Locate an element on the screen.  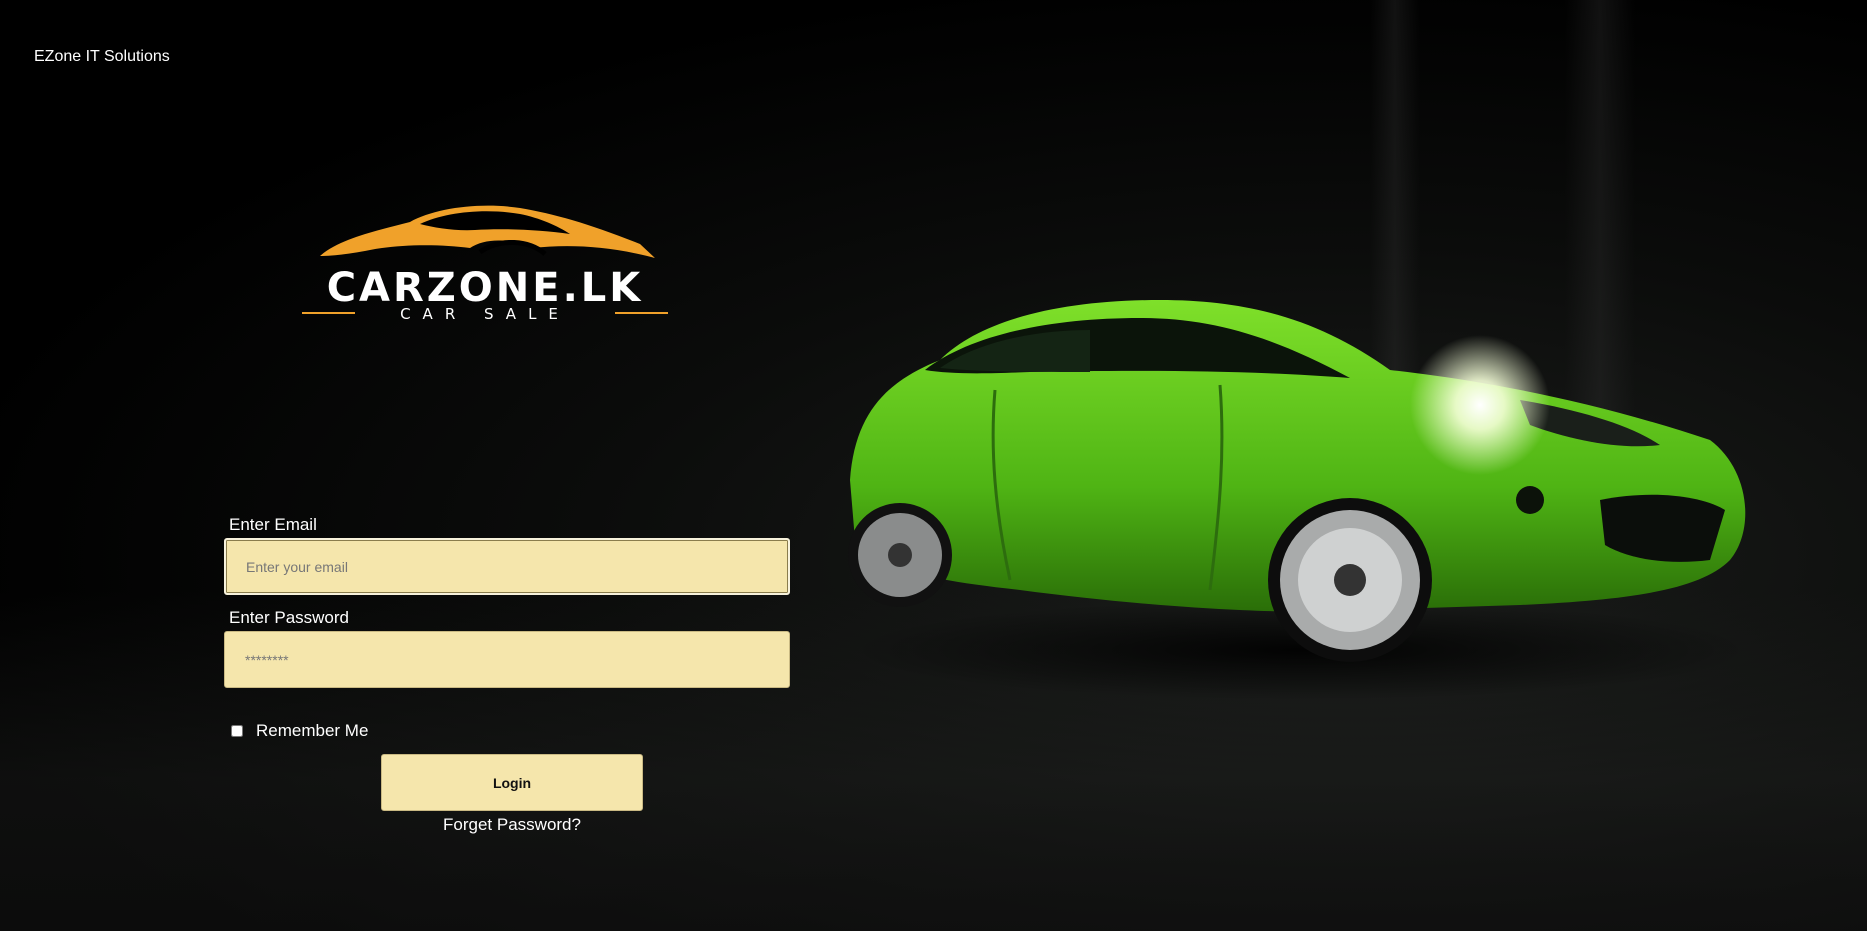
email-input is located at coordinates (507, 566).